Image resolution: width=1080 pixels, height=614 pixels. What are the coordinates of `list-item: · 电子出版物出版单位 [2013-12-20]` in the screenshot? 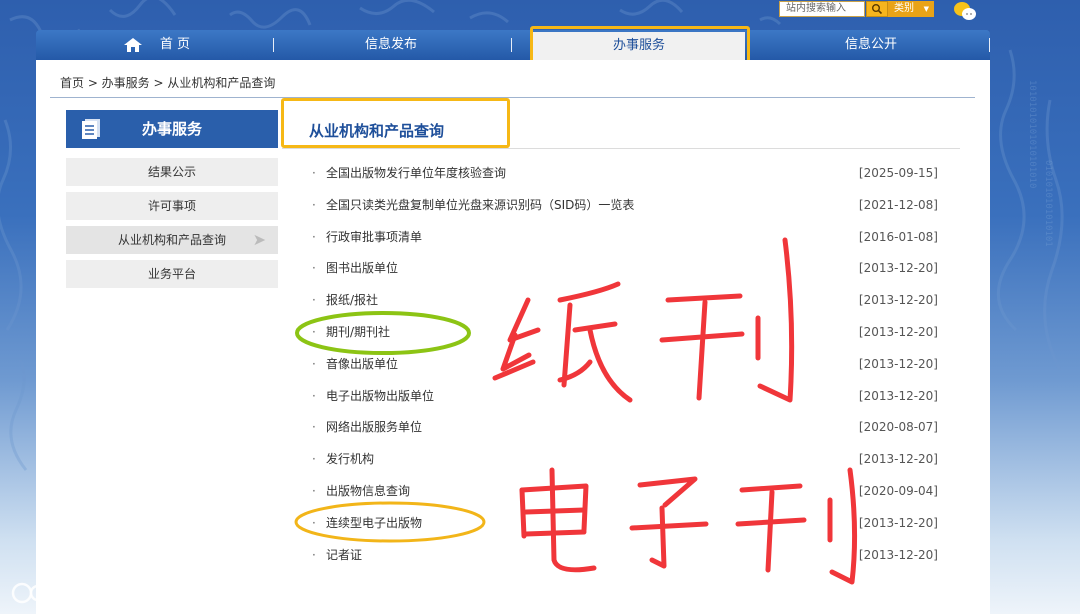 It's located at (625, 396).